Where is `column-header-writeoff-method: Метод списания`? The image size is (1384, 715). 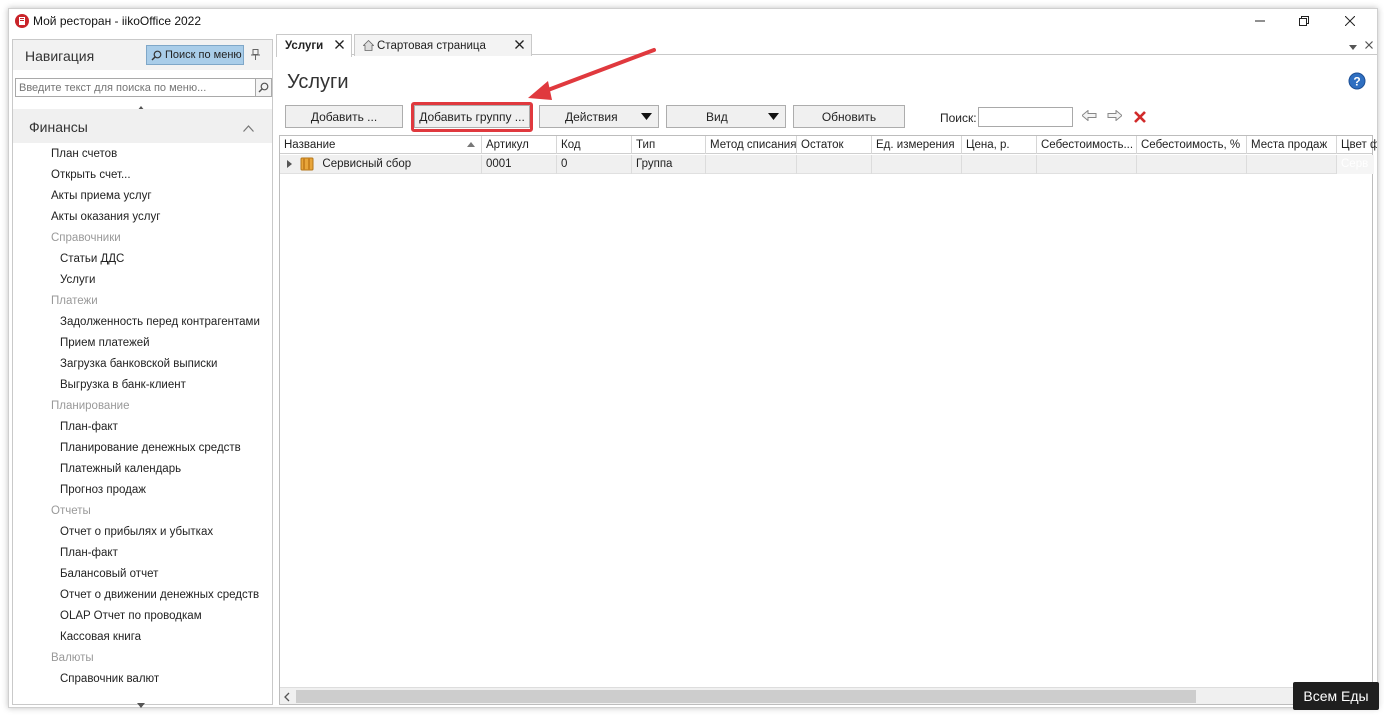 column-header-writeoff-method: Метод списания is located at coordinates (751, 145).